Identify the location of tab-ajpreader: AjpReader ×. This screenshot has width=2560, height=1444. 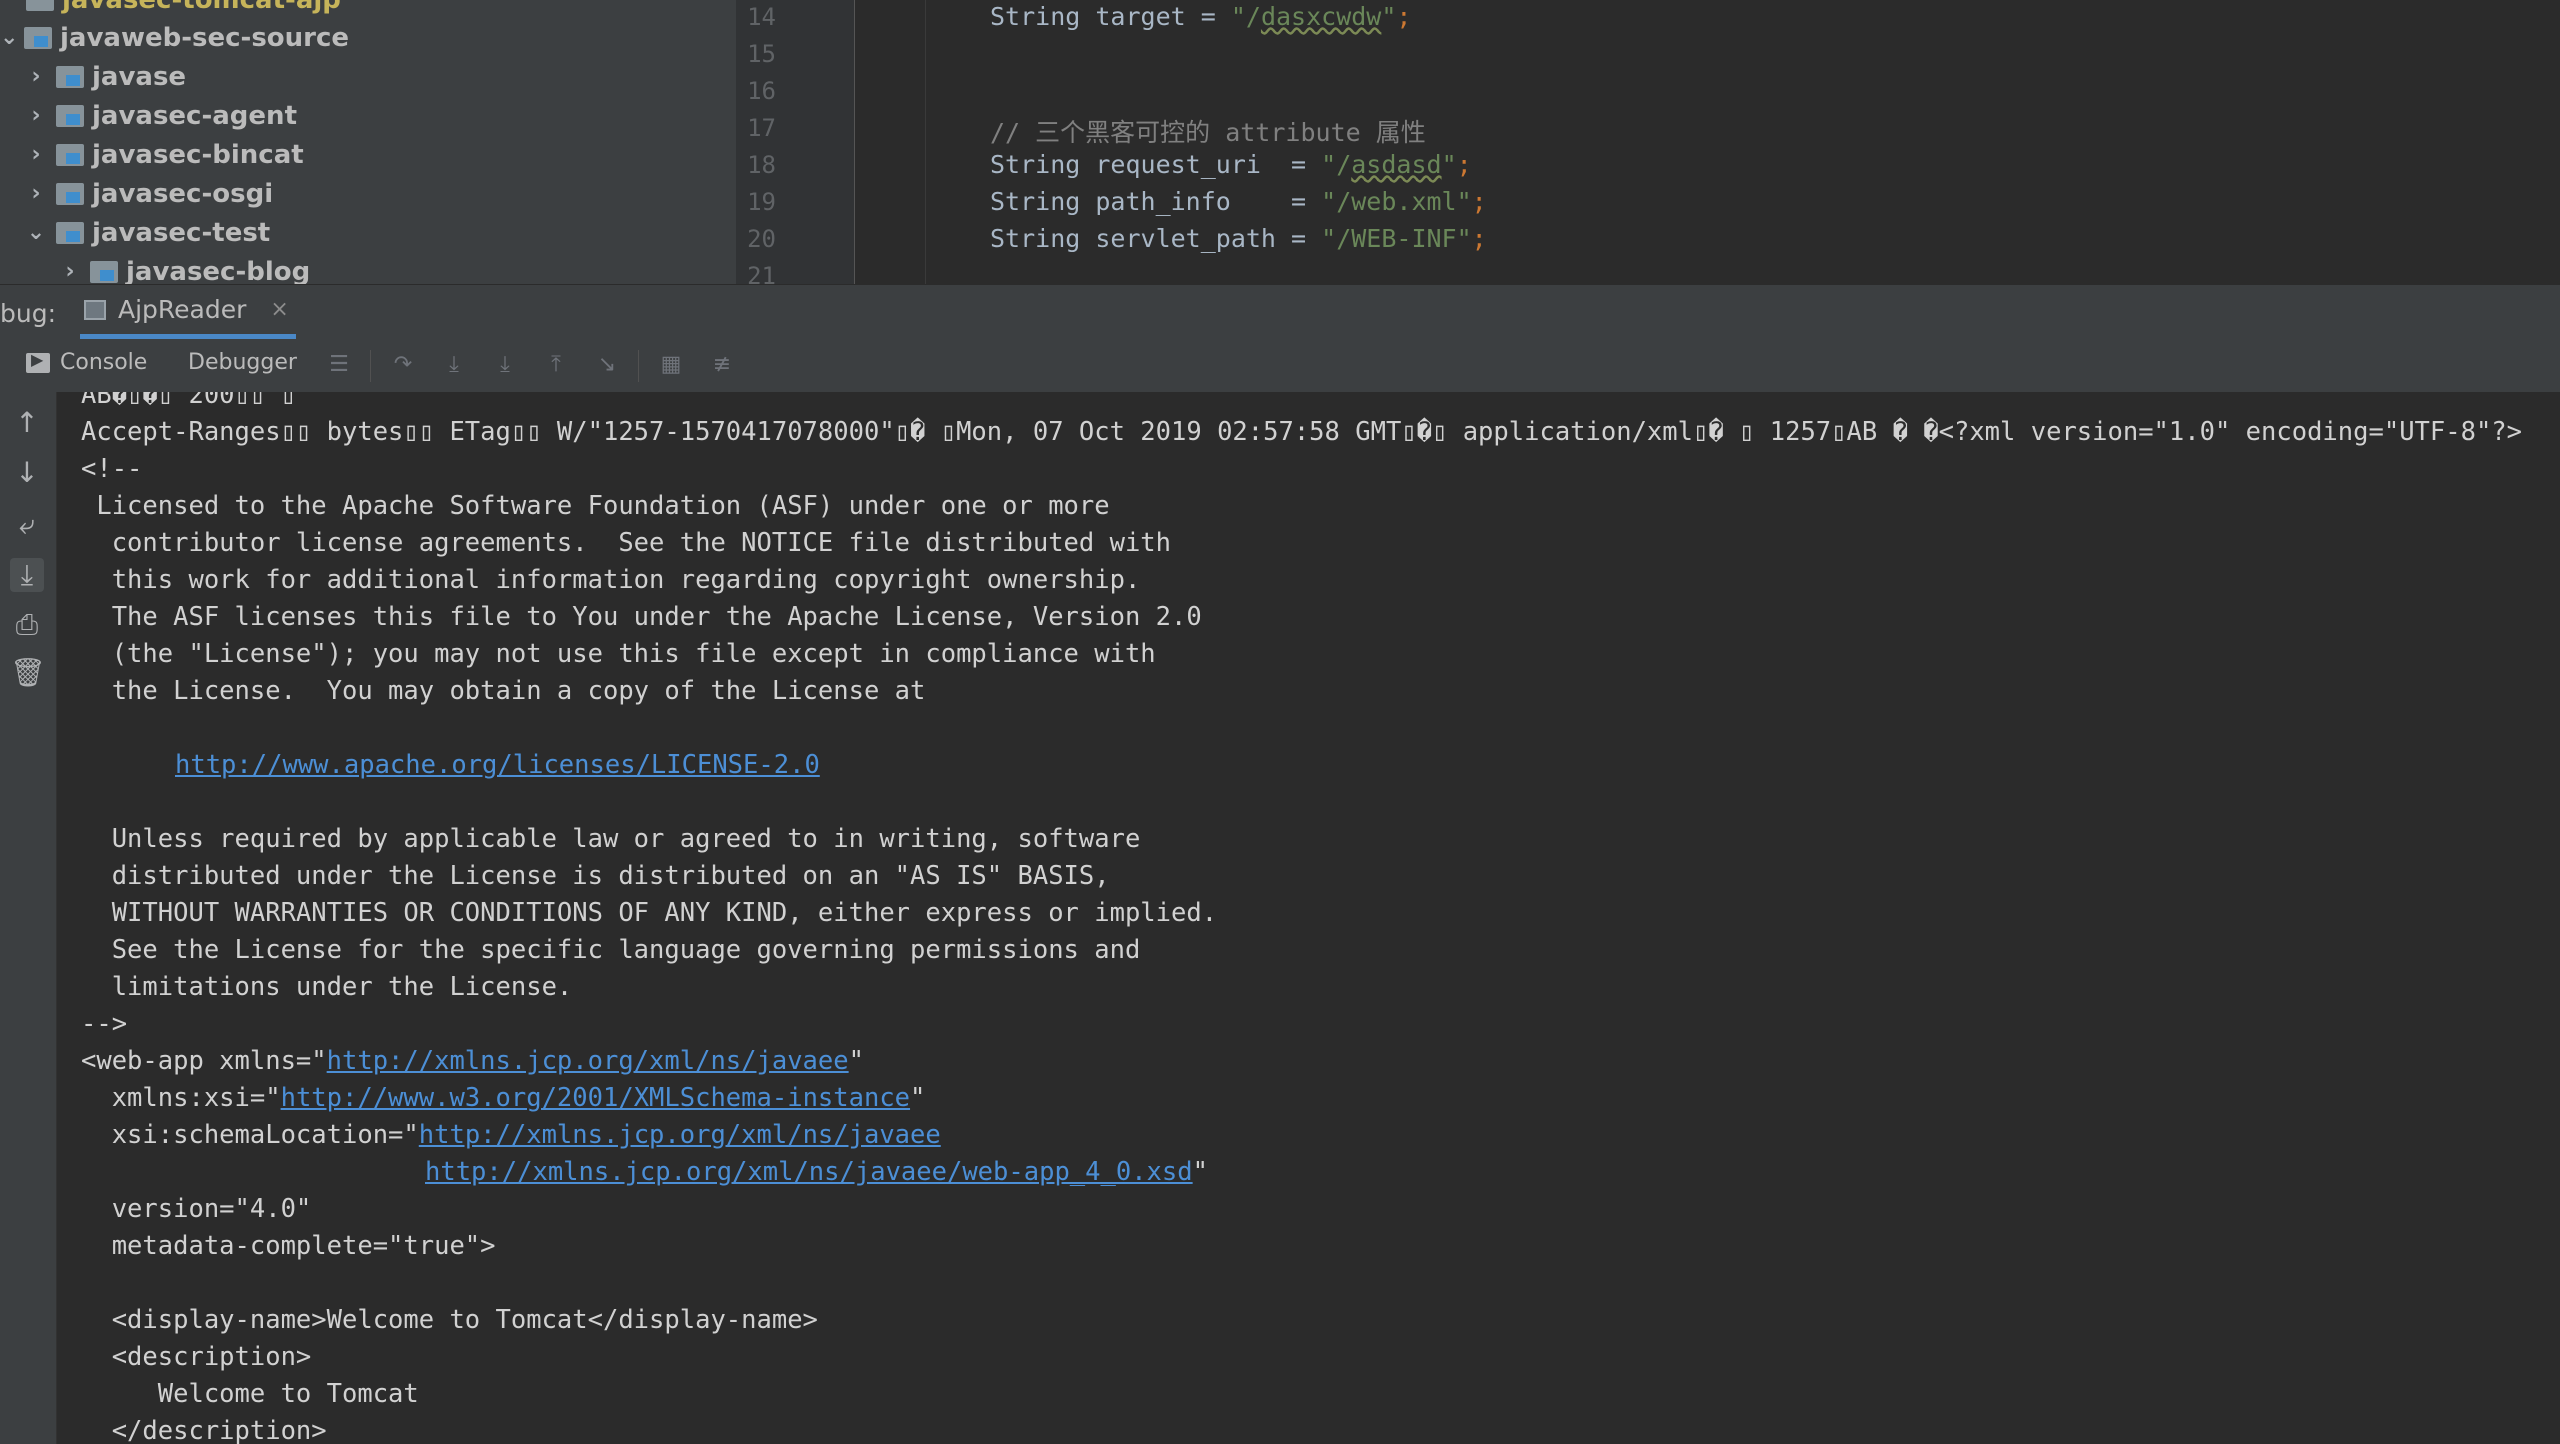
(188, 312).